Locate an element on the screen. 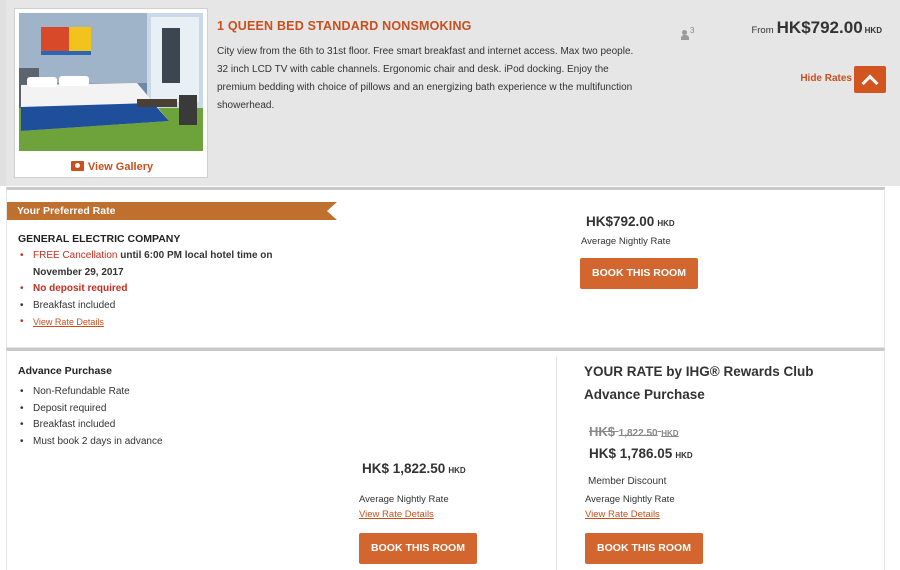 The height and width of the screenshot is (570, 900). hide-rates-button is located at coordinates (870, 79).